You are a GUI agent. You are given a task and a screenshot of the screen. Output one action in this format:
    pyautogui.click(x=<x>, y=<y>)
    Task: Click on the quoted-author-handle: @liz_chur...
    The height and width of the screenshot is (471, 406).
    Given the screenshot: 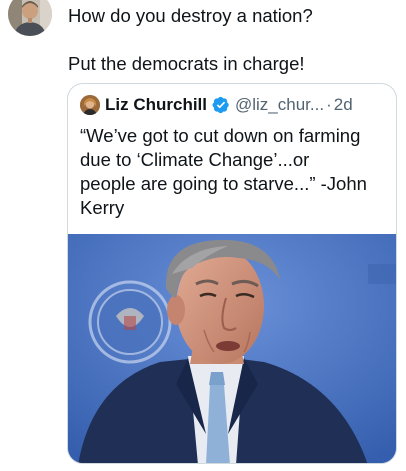 What is the action you would take?
    pyautogui.click(x=279, y=105)
    